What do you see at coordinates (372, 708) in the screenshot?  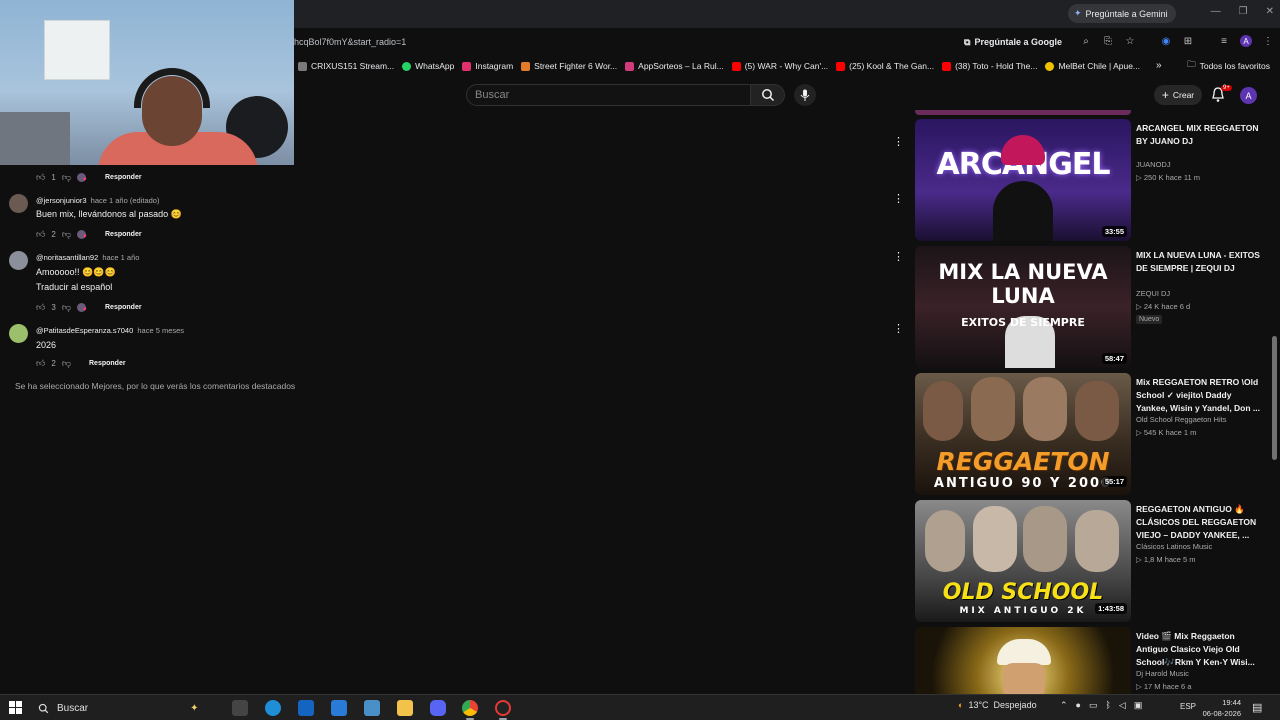 I see `calculator-icon` at bounding box center [372, 708].